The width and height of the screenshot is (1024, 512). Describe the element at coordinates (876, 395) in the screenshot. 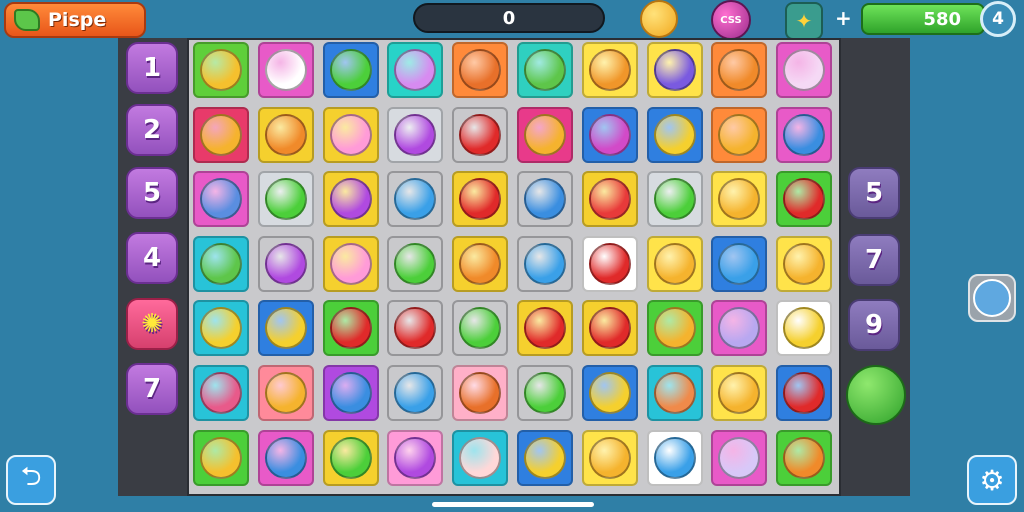

I see `green-ball-booster` at that location.